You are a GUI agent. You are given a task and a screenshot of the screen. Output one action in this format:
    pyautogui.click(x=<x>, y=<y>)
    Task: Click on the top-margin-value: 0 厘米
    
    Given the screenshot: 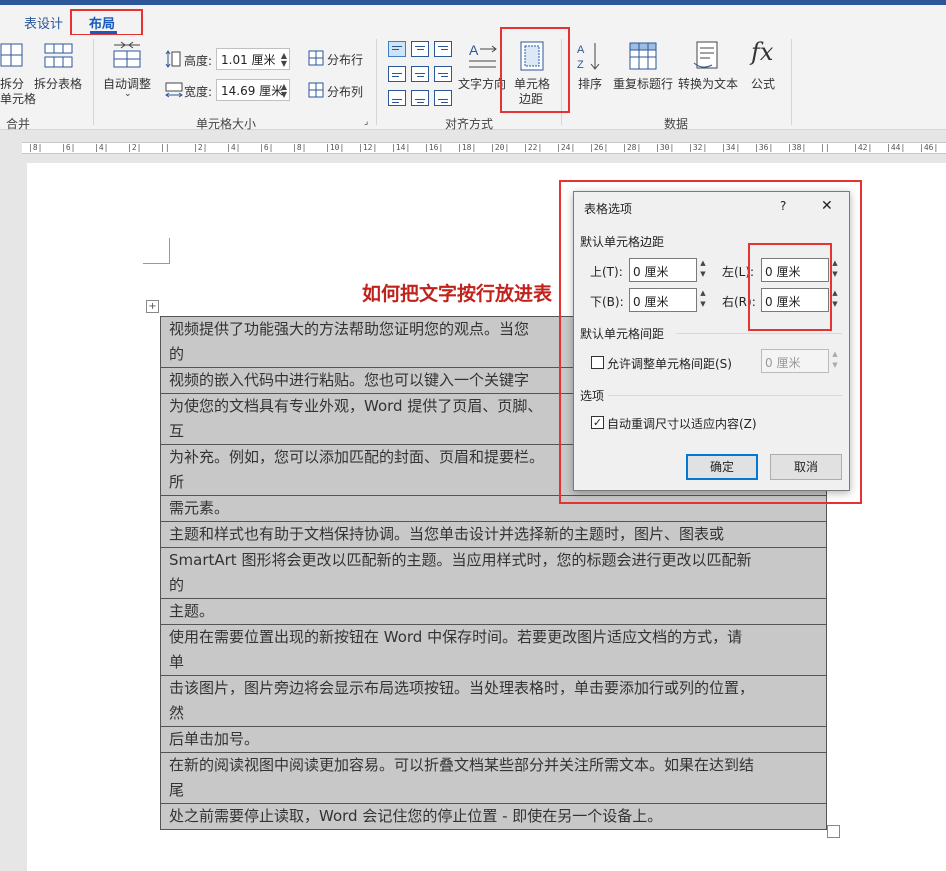 What is the action you would take?
    pyautogui.click(x=651, y=272)
    